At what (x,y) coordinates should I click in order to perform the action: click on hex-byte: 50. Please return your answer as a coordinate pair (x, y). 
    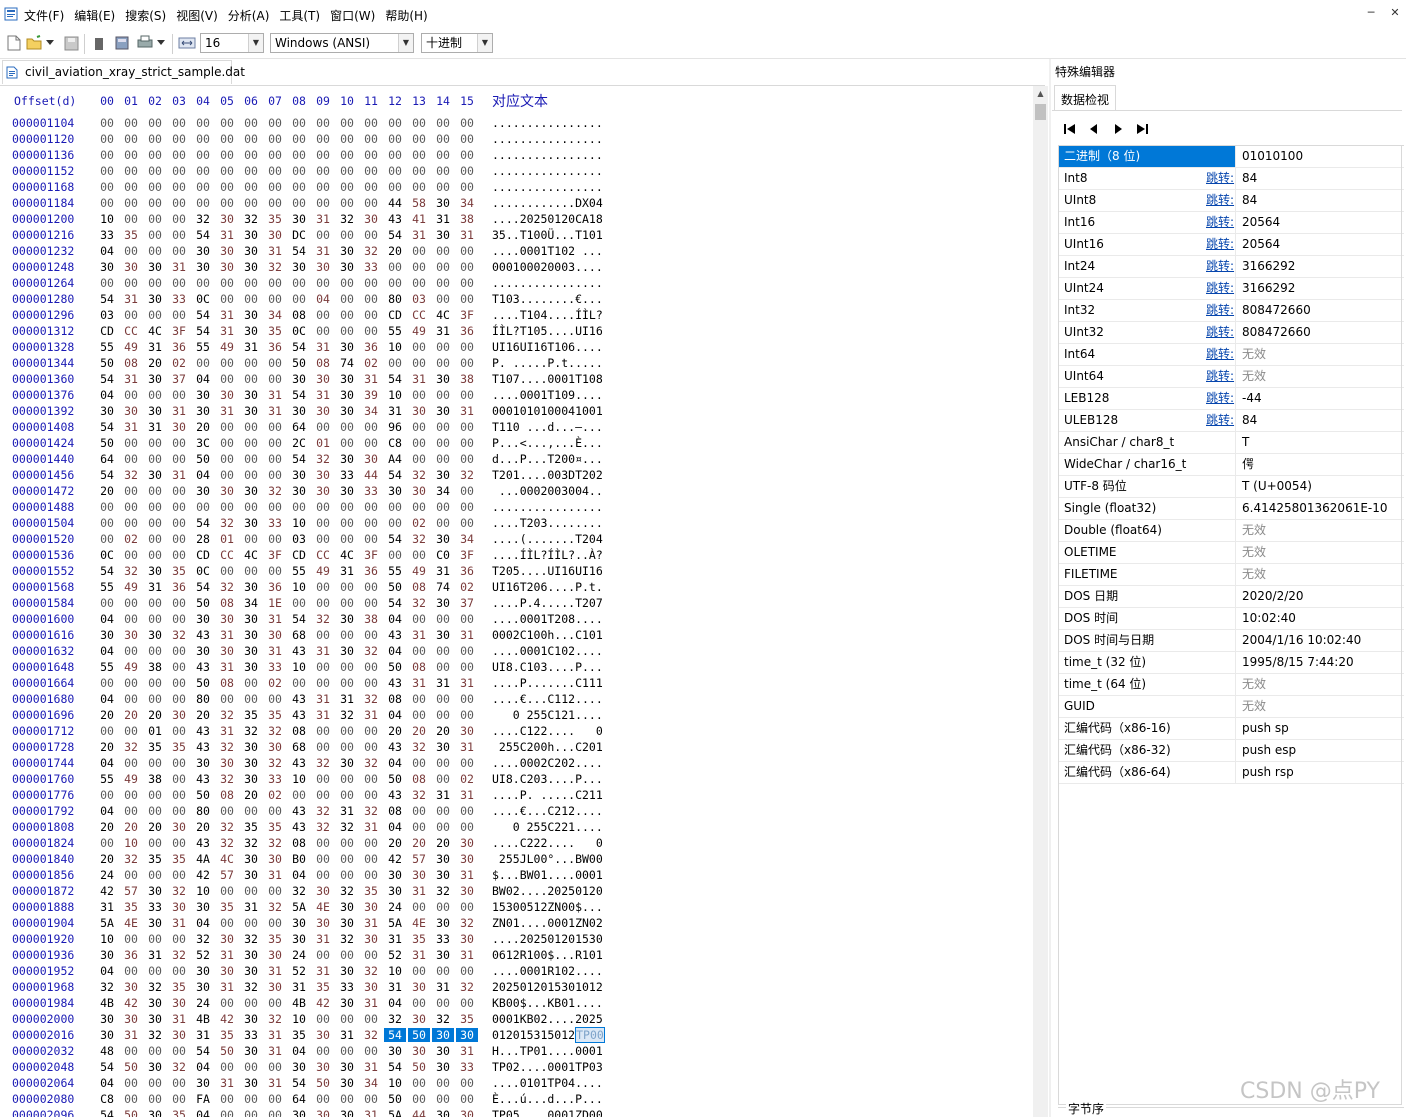
    Looking at the image, I should click on (395, 1099).